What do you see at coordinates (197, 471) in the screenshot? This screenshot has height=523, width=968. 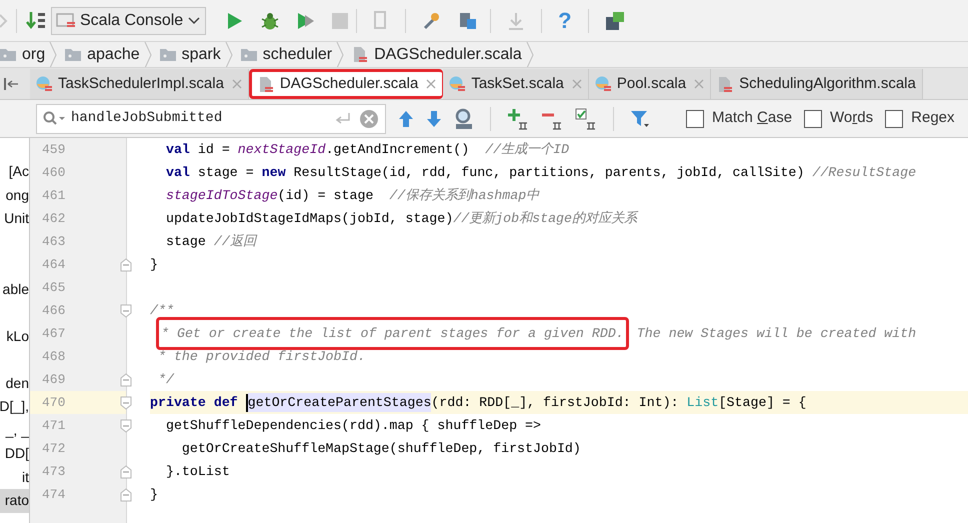 I see `code-line: }.toList` at bounding box center [197, 471].